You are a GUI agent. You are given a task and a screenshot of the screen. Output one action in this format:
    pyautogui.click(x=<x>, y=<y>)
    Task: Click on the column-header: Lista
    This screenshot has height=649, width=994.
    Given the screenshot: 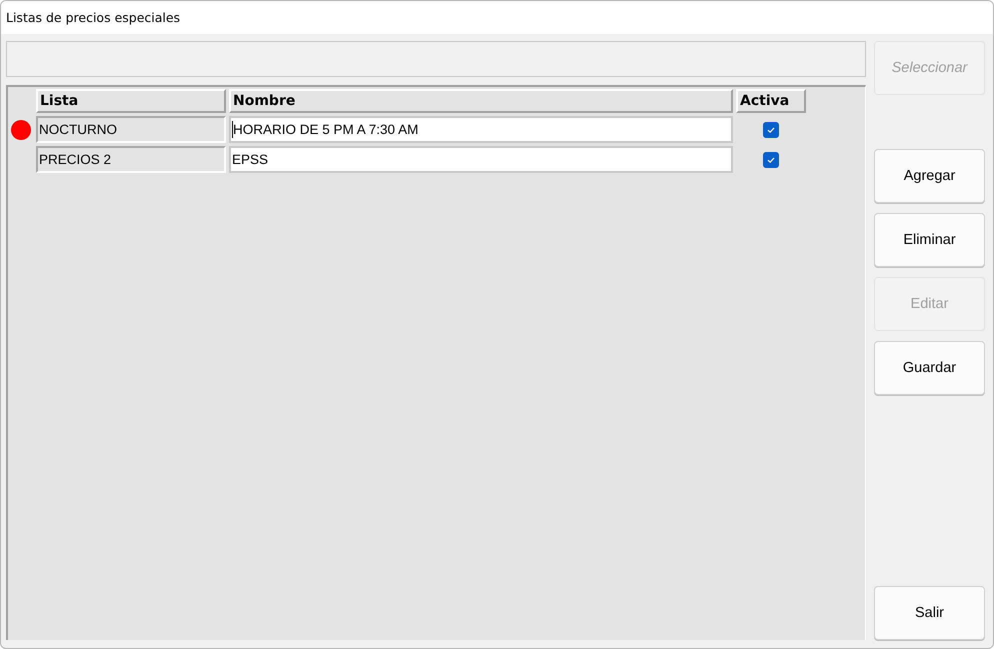 What is the action you would take?
    pyautogui.click(x=131, y=101)
    